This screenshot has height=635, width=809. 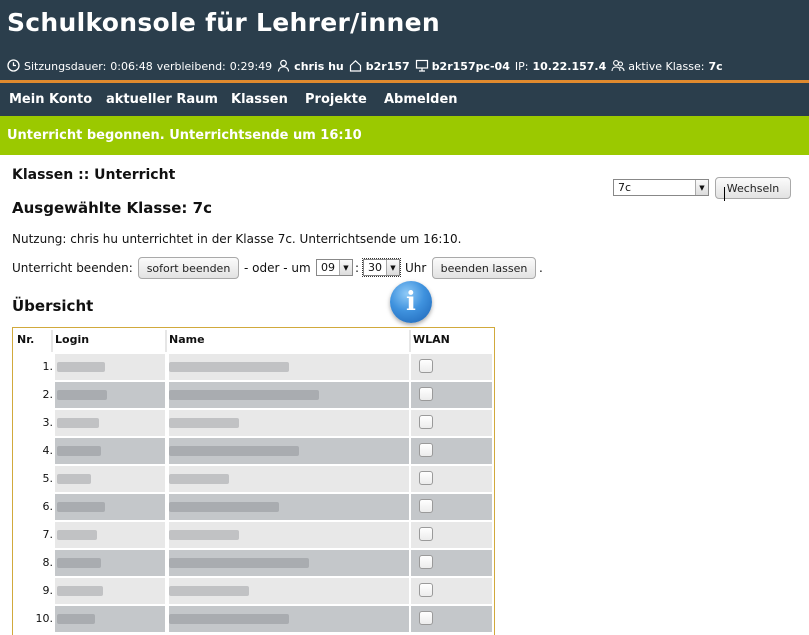 What do you see at coordinates (94, 175) in the screenshot?
I see `breadcrumb: Klassen :: Unterricht` at bounding box center [94, 175].